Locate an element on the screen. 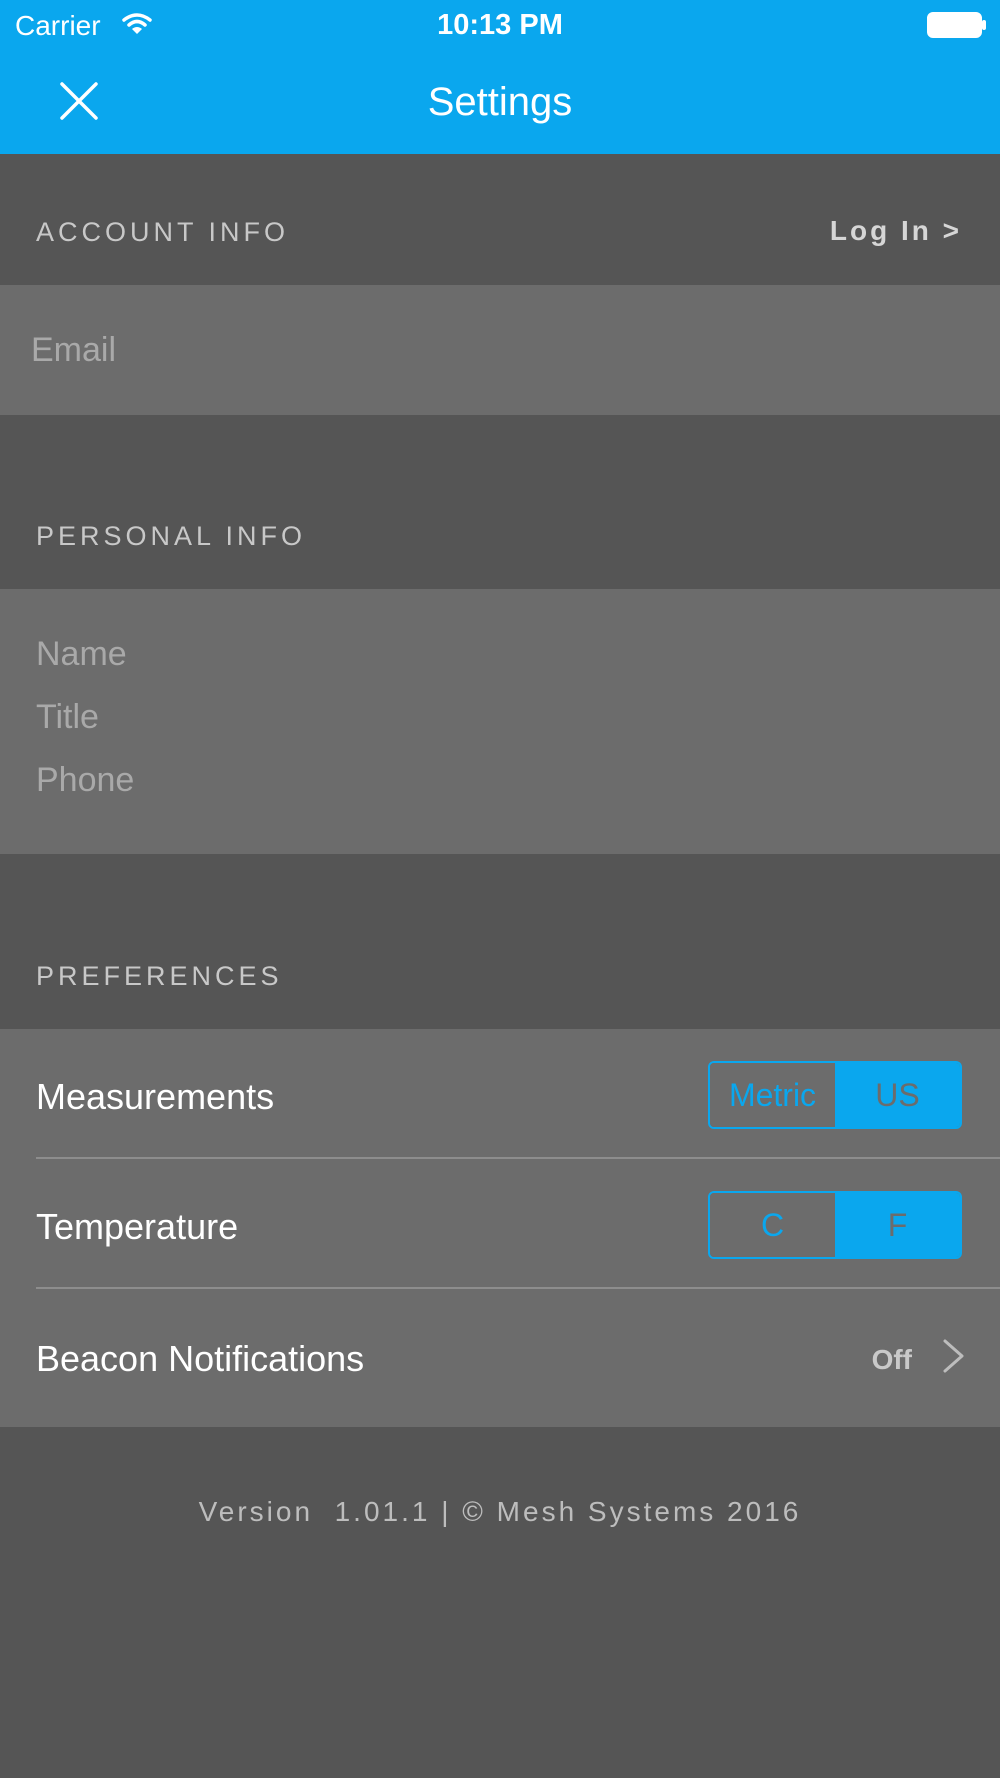 The height and width of the screenshot is (1778, 1000). battery-icon is located at coordinates (956, 25).